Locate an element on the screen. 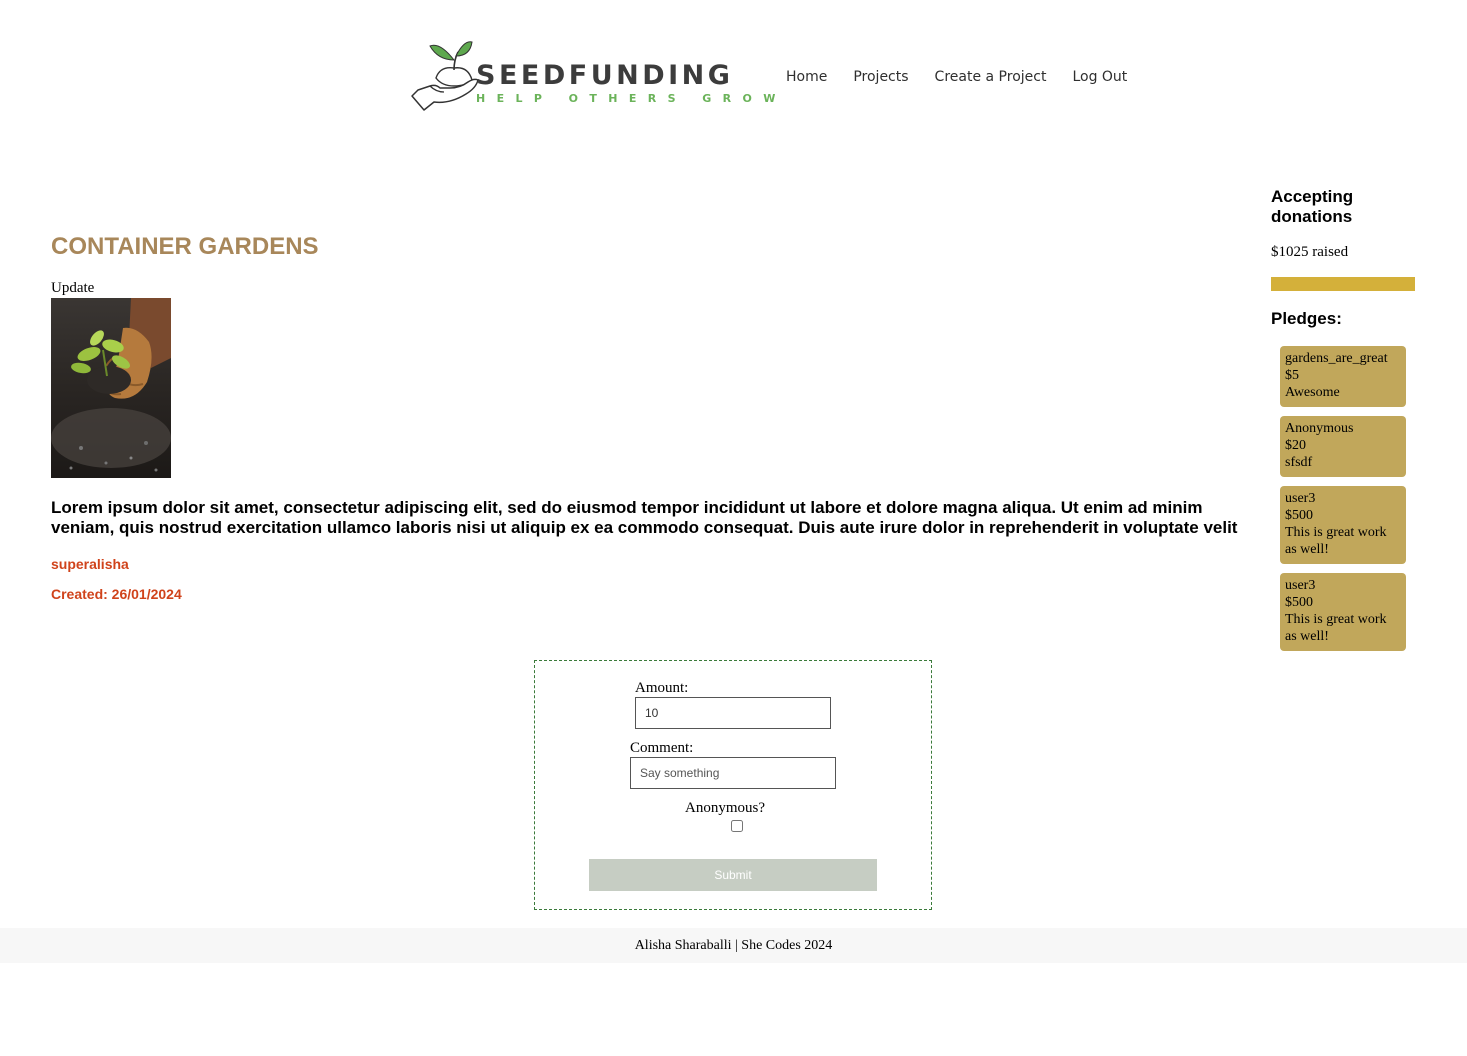  progress-bar-fill is located at coordinates (1343, 284).